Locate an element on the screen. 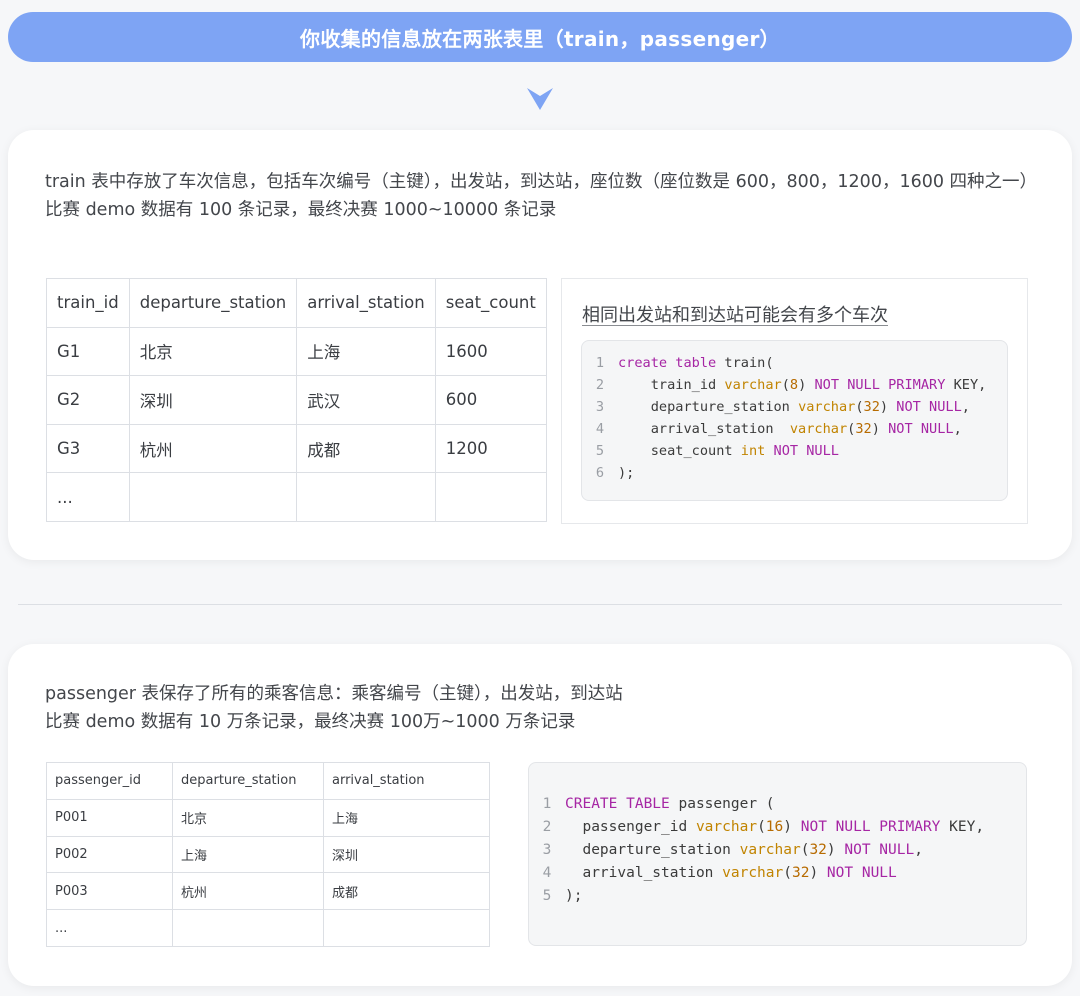  table-cell: 杭州 is located at coordinates (248, 891).